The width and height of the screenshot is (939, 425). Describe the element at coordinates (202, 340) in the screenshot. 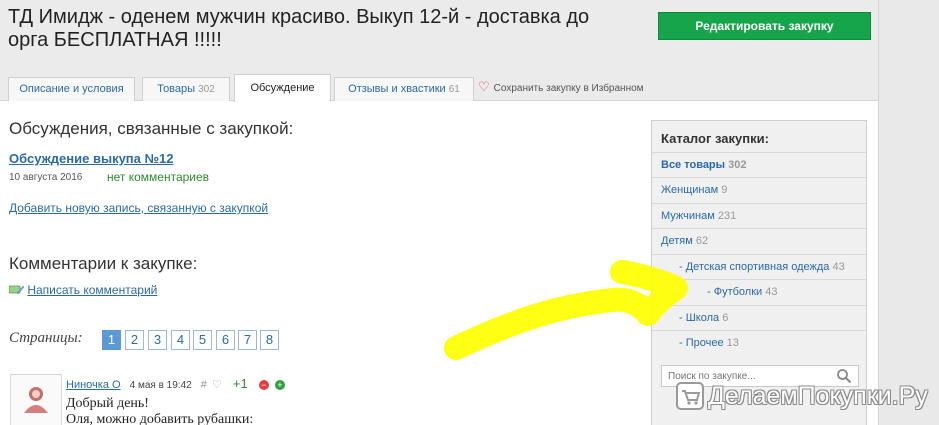

I see `page-5-button: 5` at that location.